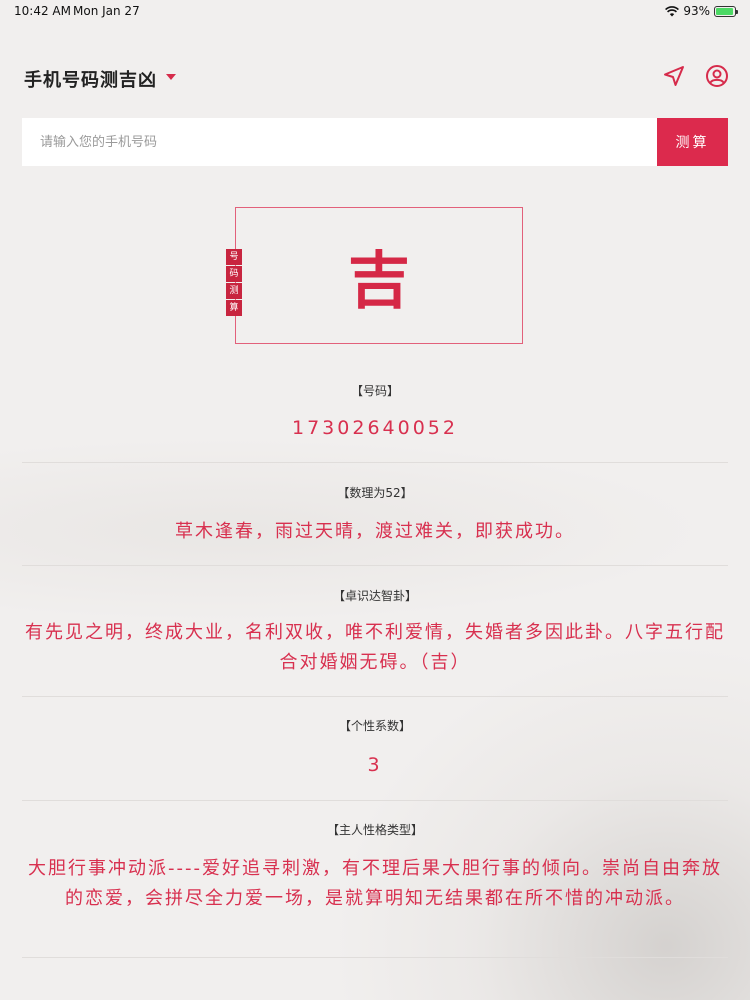  Describe the element at coordinates (106, 11) in the screenshot. I see `status-date: Mon Jan 27` at that location.